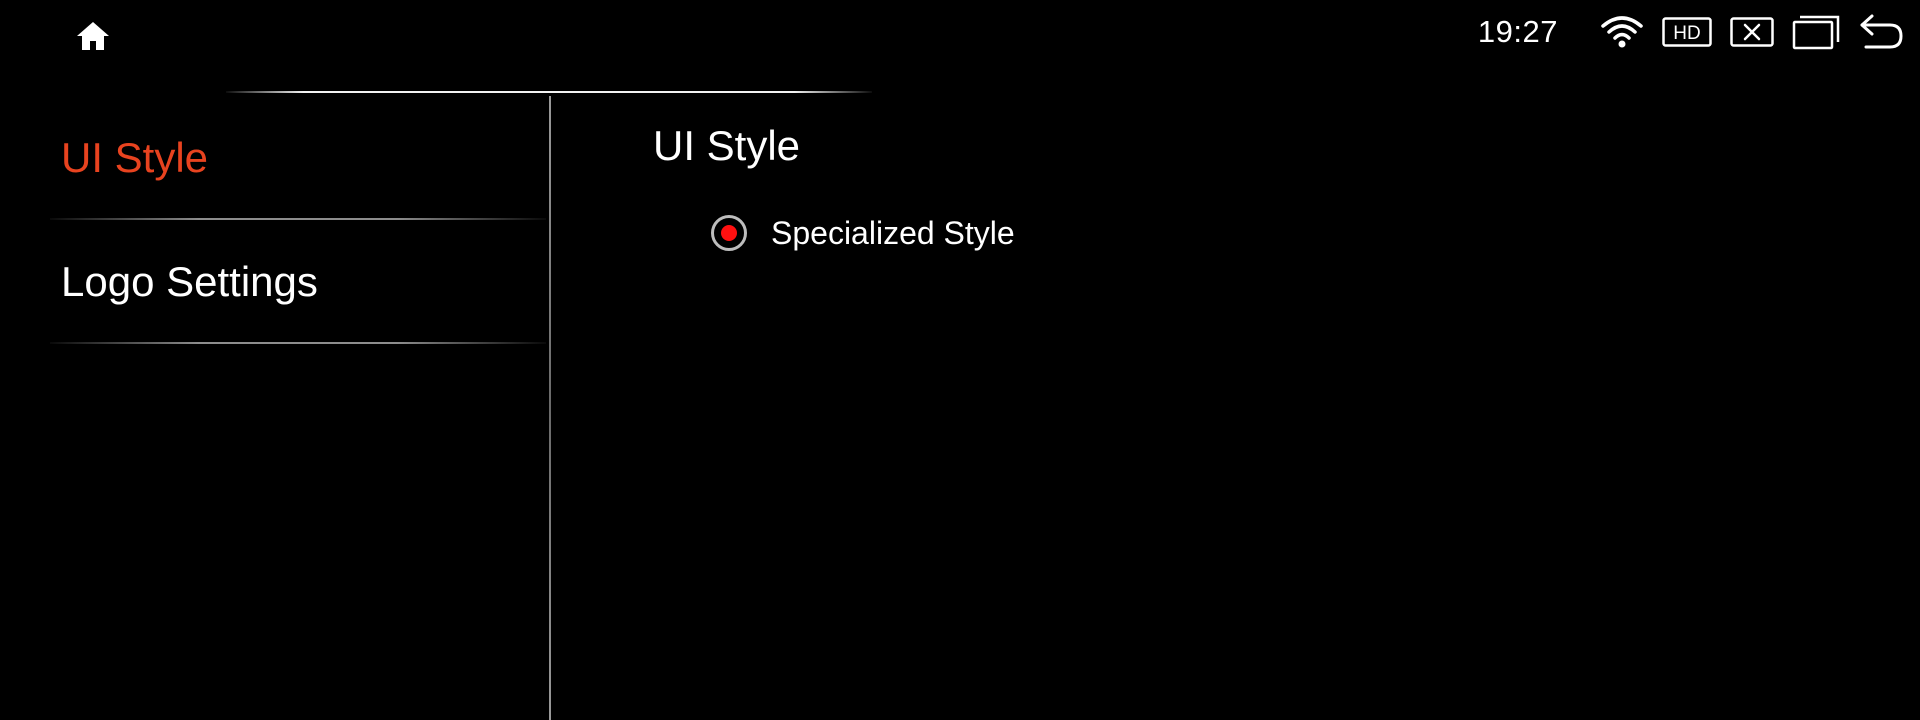 The image size is (1920, 720). What do you see at coordinates (1622, 32) in the screenshot?
I see `wifi-icon` at bounding box center [1622, 32].